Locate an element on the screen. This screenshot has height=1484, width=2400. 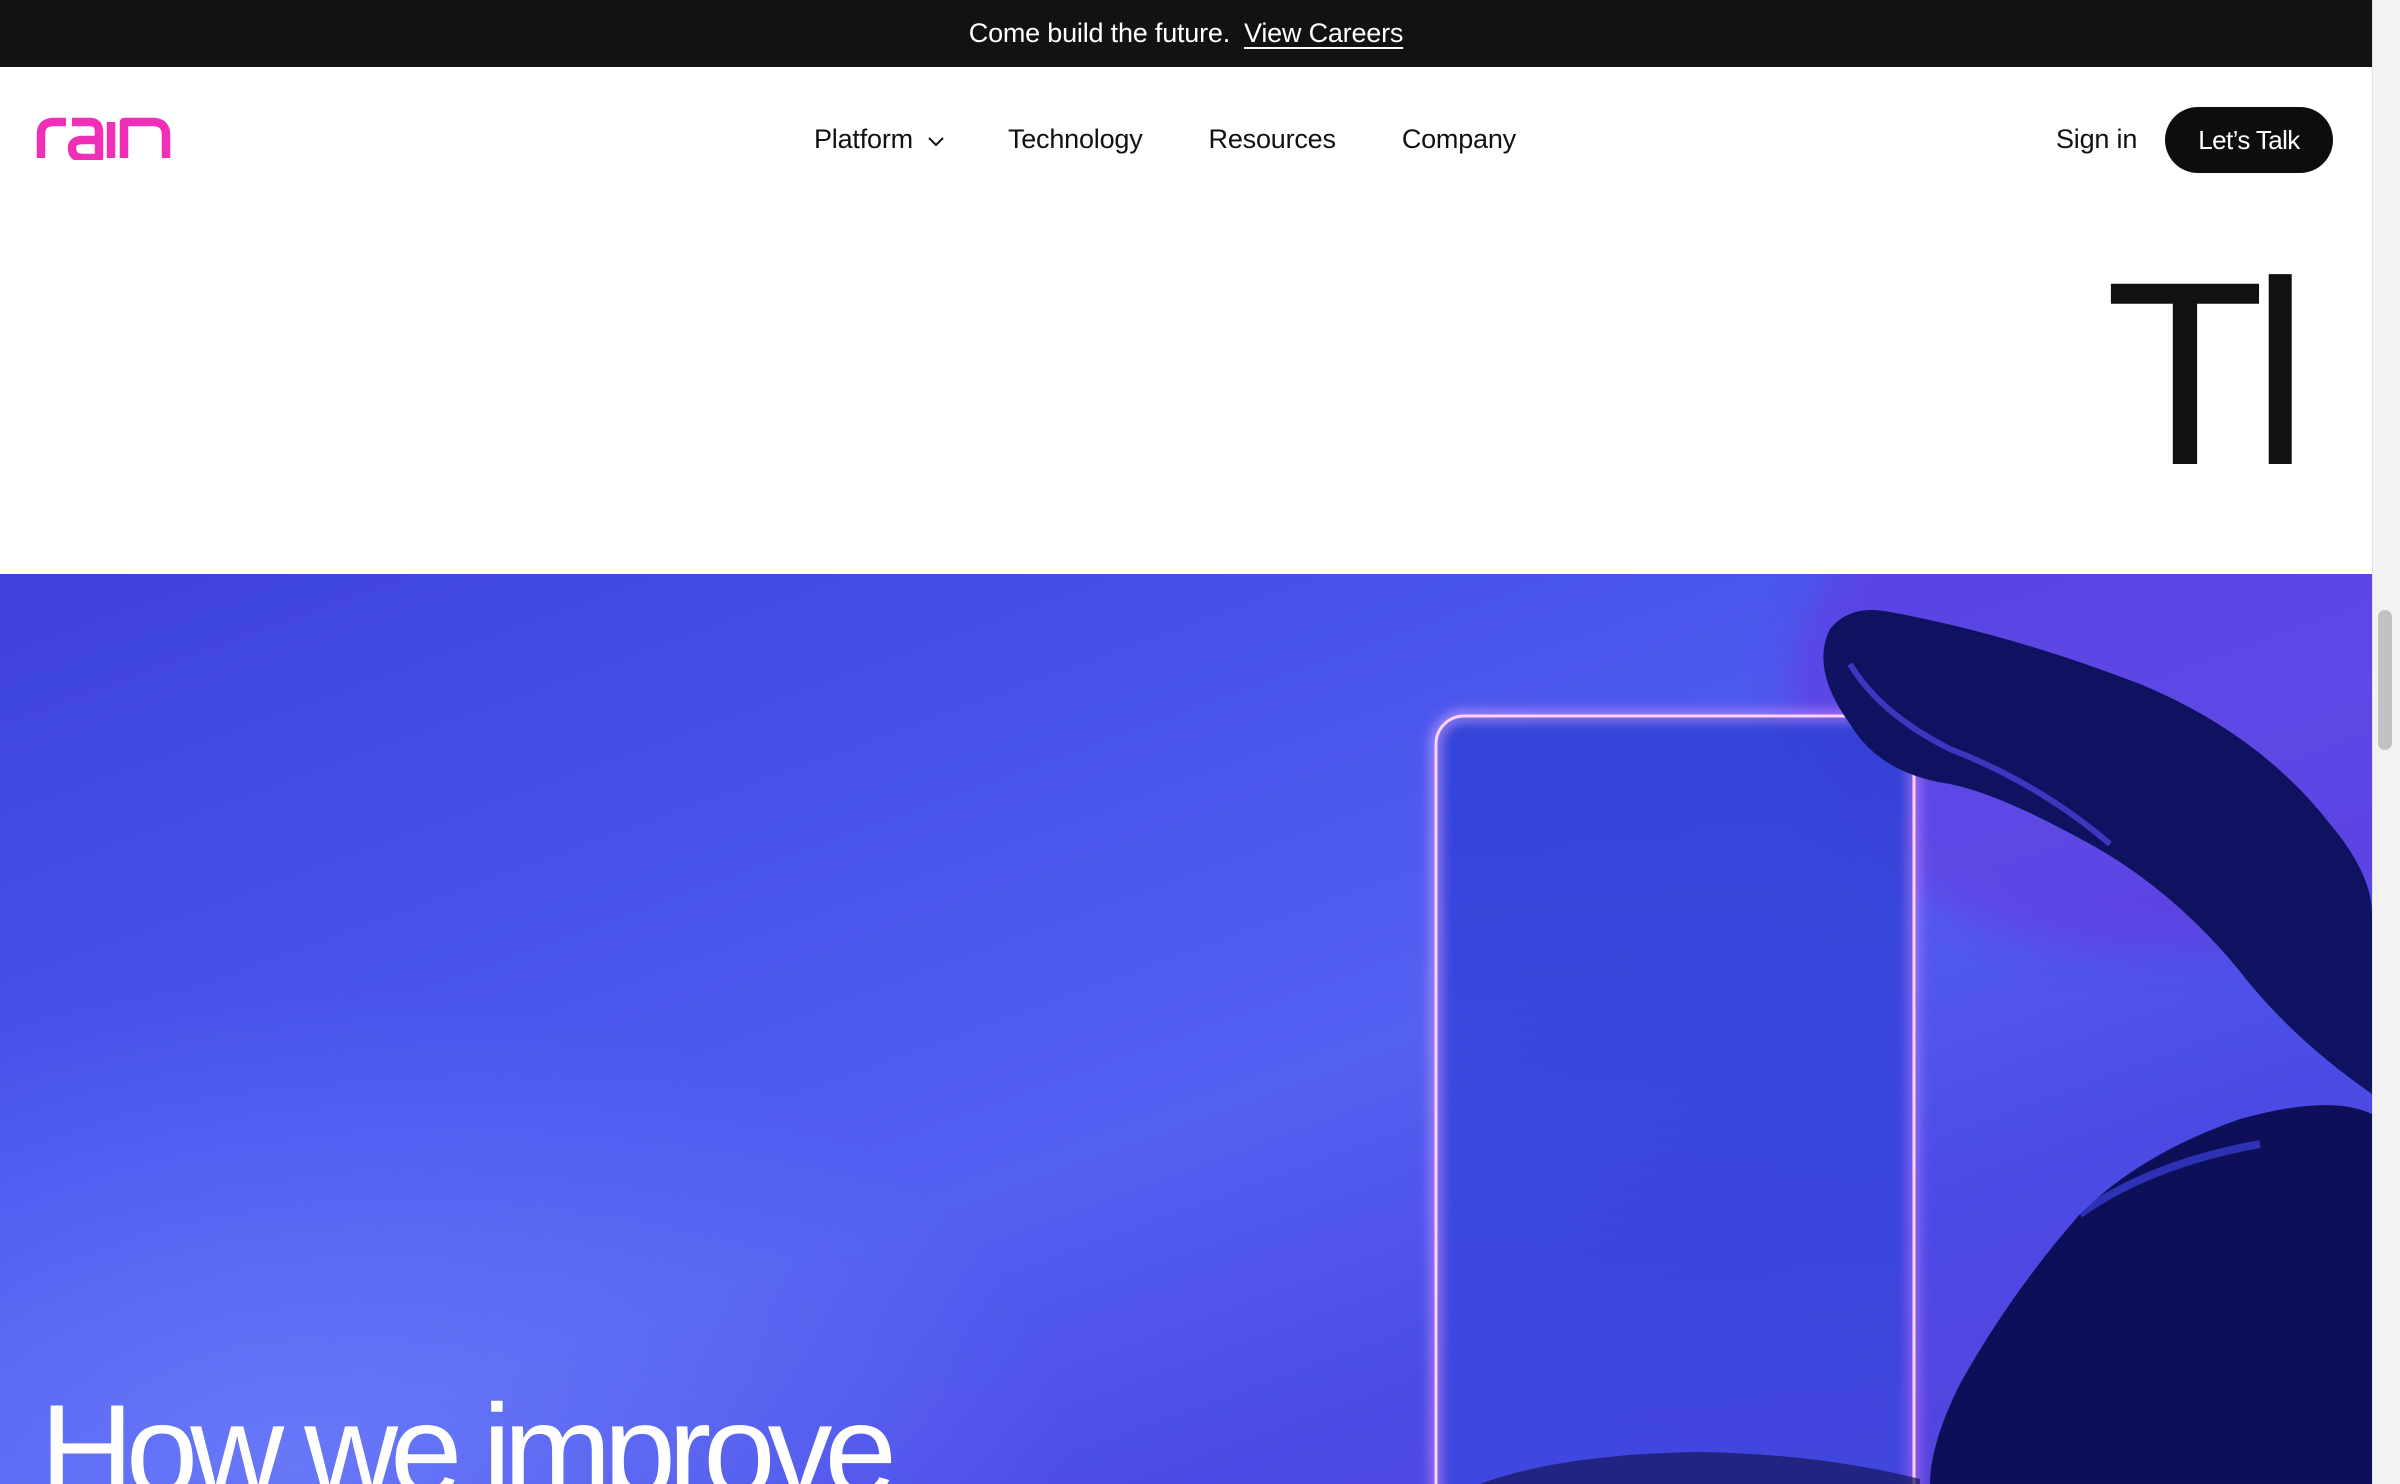
section-heading-partial: Tl is located at coordinates (2207, 374).